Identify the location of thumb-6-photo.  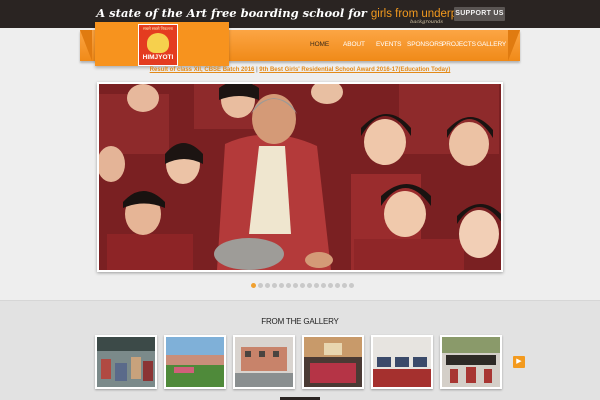
(471, 362).